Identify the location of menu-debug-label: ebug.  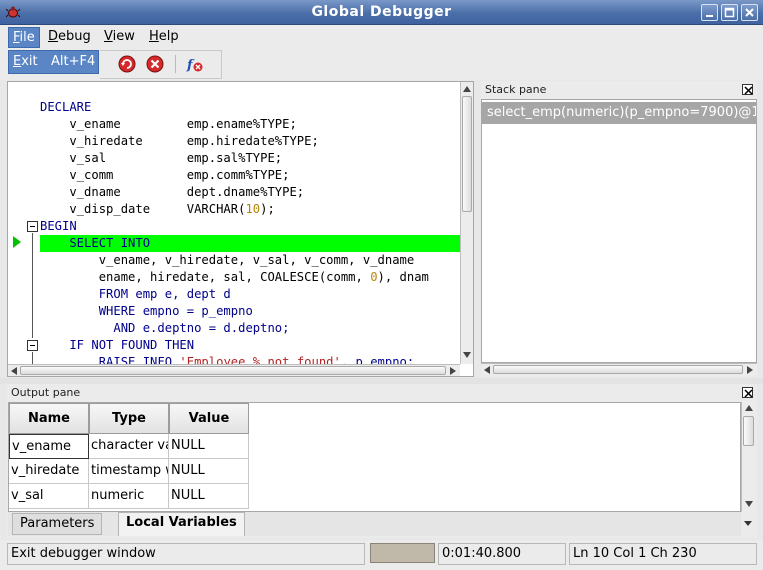
(74, 36).